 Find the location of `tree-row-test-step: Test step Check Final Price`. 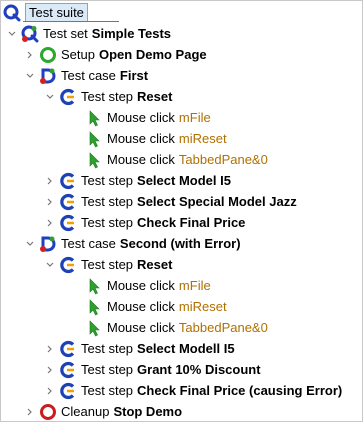

tree-row-test-step: Test step Check Final Price is located at coordinates (181, 222).